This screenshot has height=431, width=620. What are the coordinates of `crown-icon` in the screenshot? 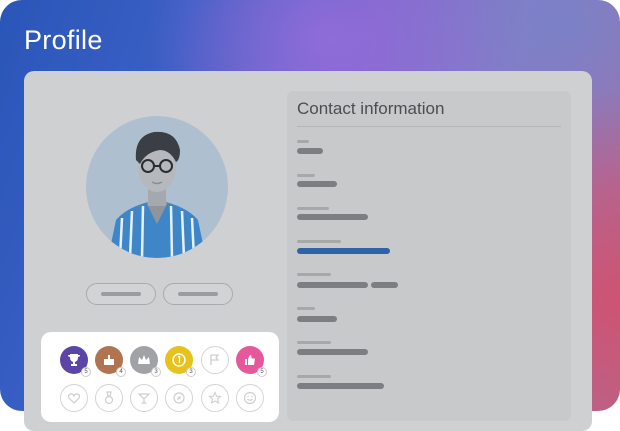 It's located at (144, 359).